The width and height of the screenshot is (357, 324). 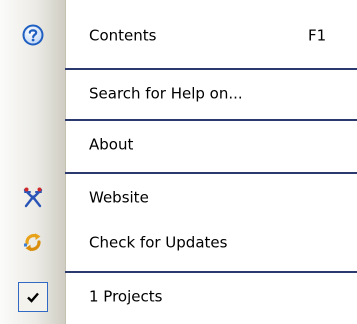 What do you see at coordinates (126, 296) in the screenshot?
I see `menu-item-label: 1 Projects` at bounding box center [126, 296].